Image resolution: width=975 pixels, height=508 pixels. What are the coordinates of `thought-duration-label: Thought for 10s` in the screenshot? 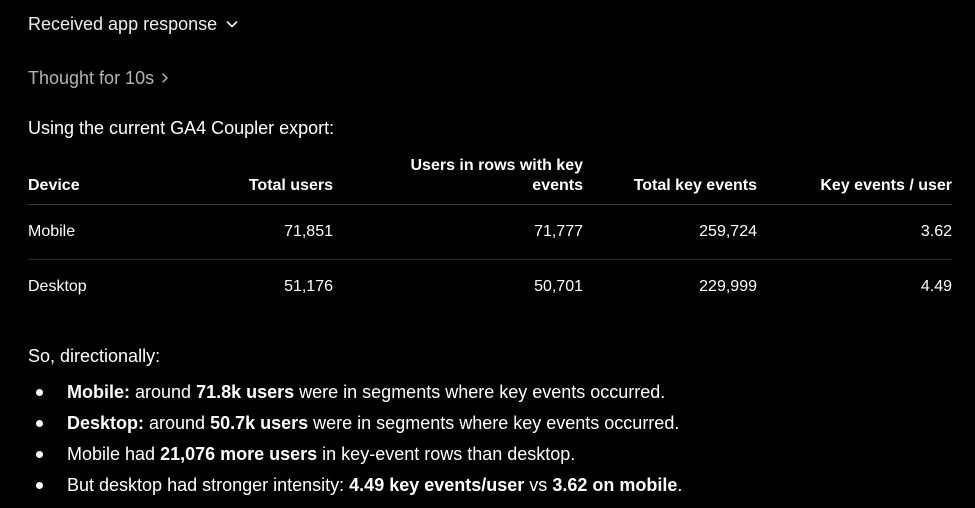 It's located at (91, 78).